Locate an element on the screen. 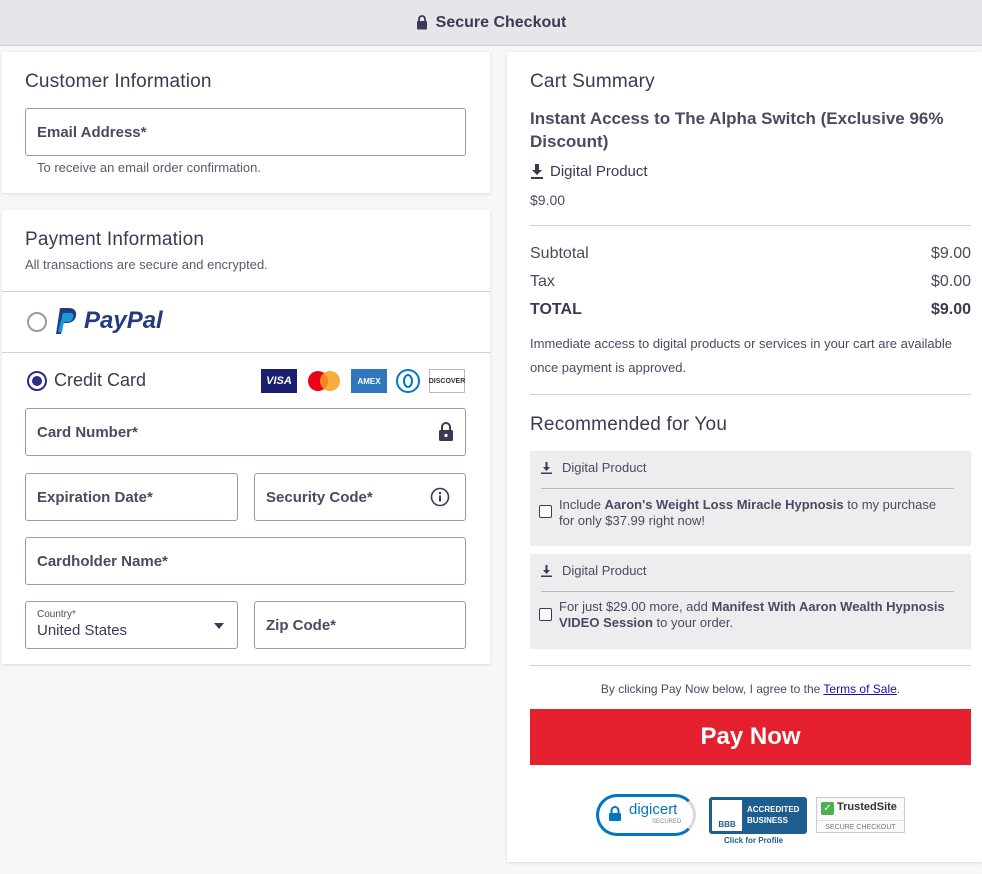 The width and height of the screenshot is (982, 874). trustedsite-badge: ✓ TrustedSite SECURE CHECKOUT is located at coordinates (860, 815).